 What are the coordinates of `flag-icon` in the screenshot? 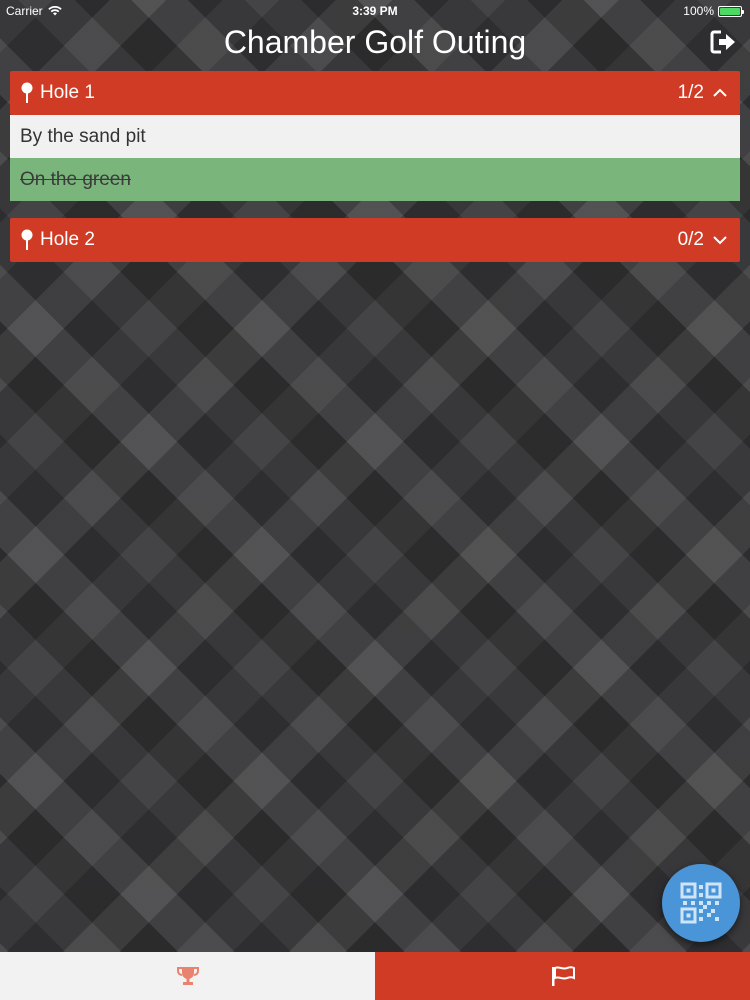 It's located at (563, 976).